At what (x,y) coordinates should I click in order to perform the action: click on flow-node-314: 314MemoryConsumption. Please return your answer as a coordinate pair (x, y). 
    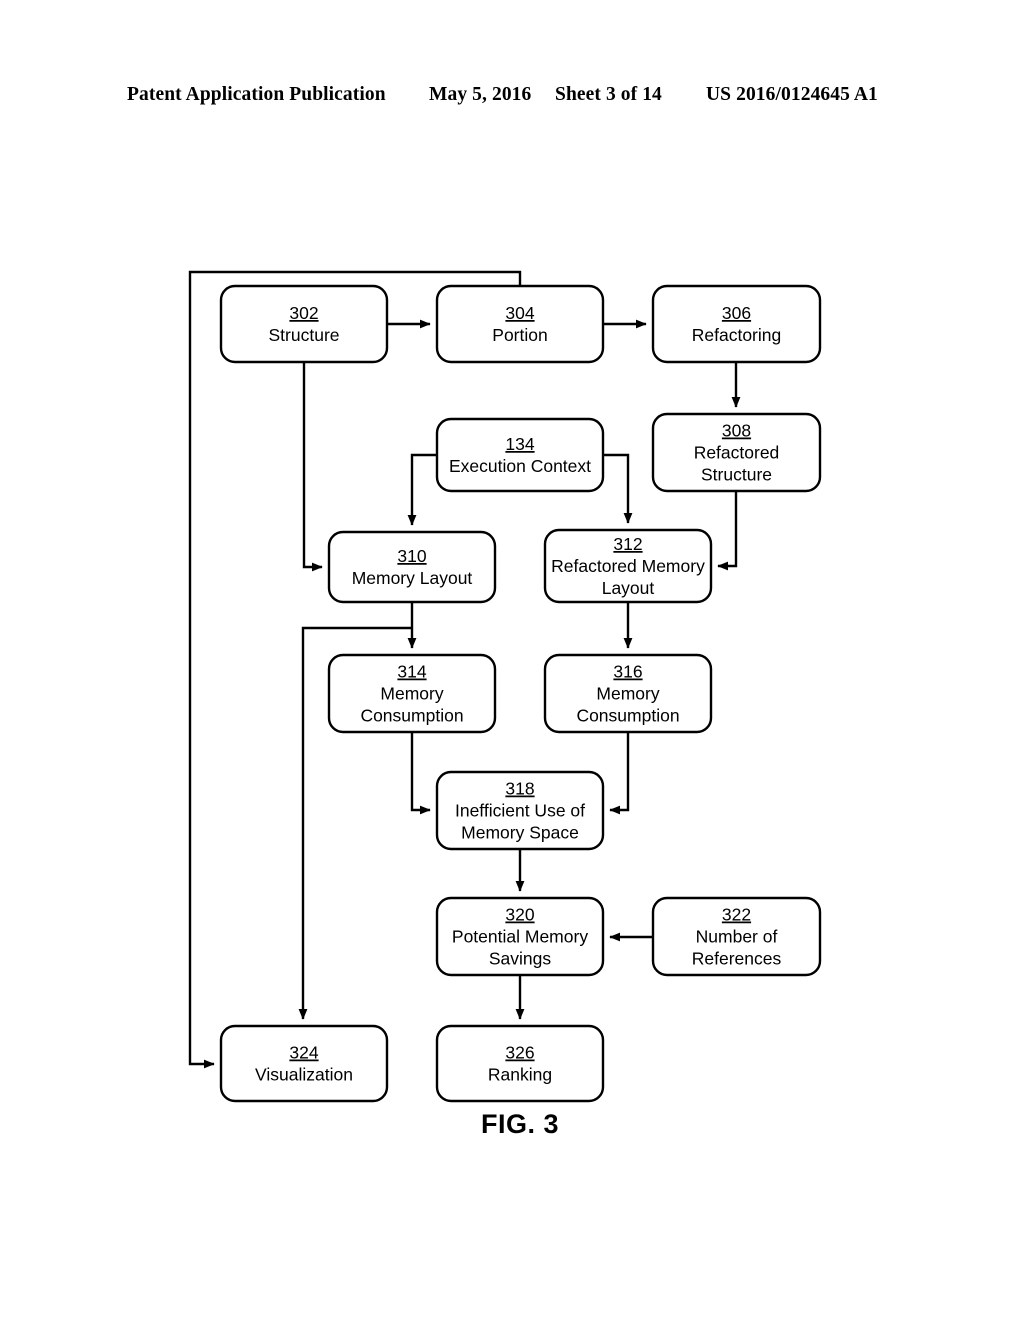
    Looking at the image, I should click on (412, 693).